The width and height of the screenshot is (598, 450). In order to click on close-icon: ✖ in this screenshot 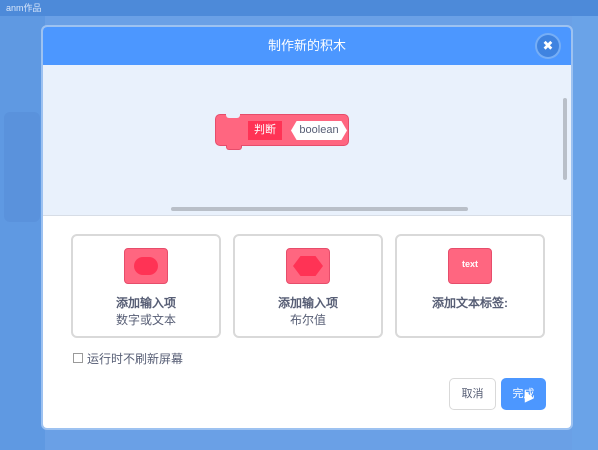, I will do `click(548, 45)`.